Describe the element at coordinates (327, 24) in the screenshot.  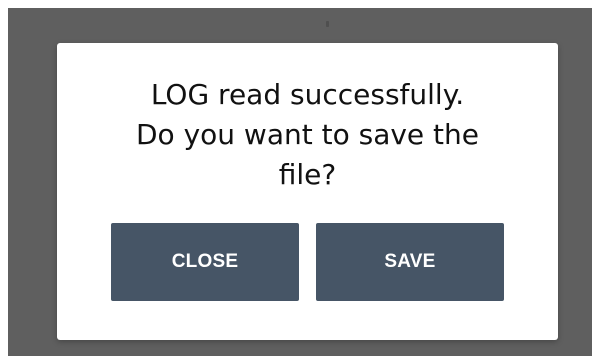
I see `backdrop-fleck` at that location.